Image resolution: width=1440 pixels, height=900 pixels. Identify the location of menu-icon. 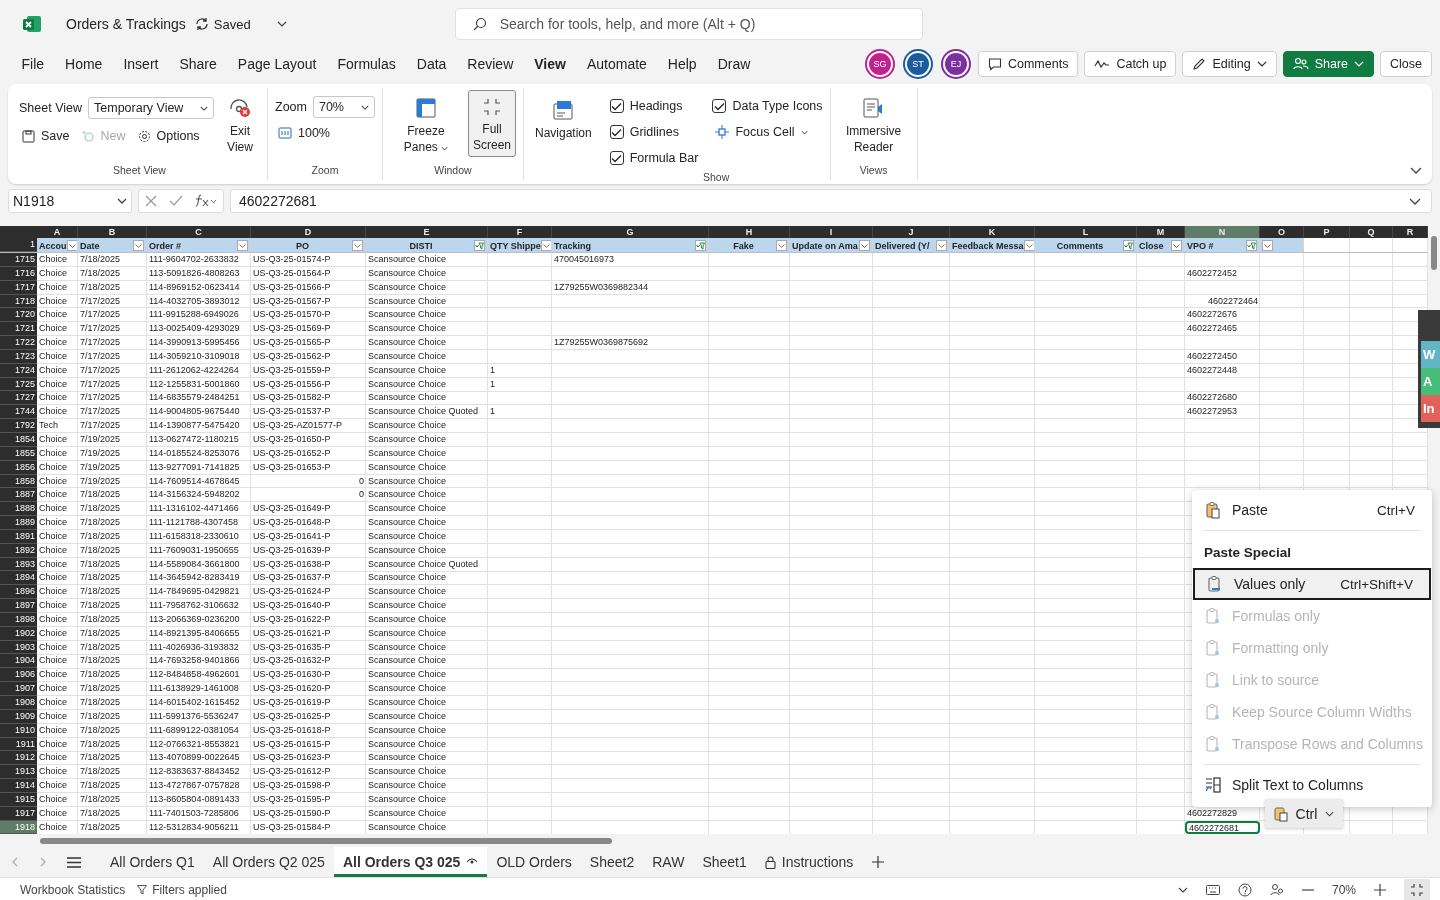
(74, 862).